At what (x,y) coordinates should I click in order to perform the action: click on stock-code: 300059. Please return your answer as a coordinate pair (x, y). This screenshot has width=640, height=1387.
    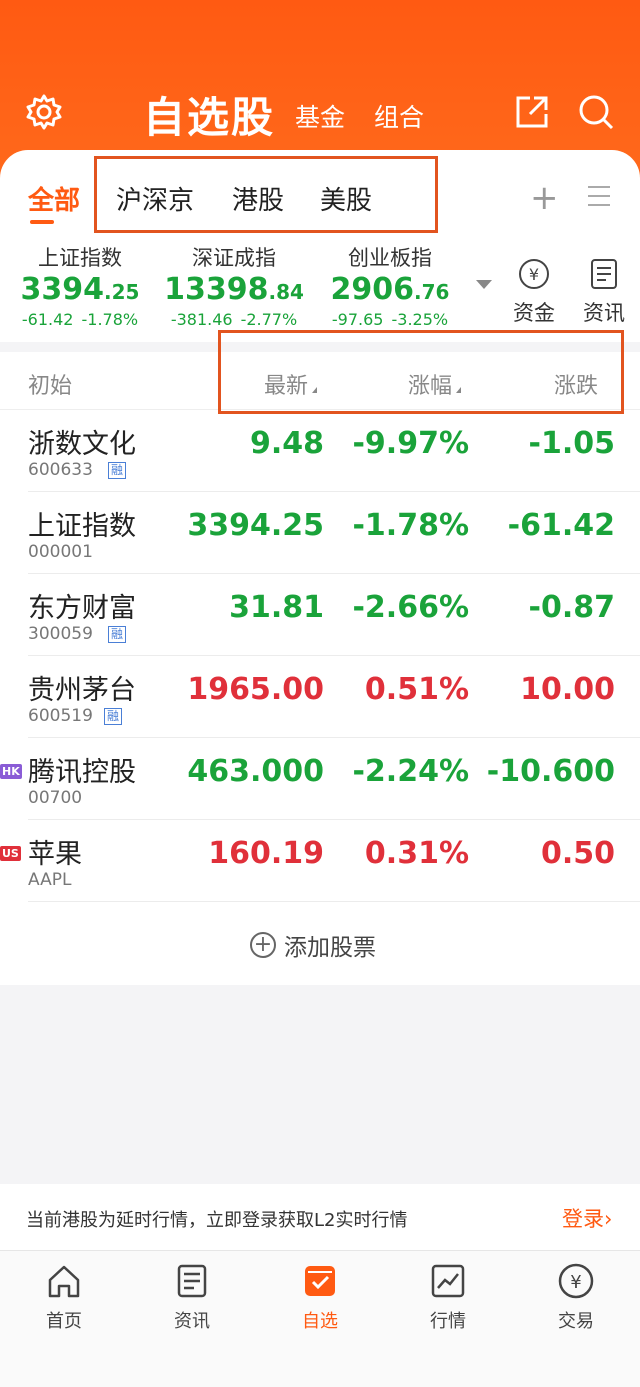
    Looking at the image, I should click on (60, 634).